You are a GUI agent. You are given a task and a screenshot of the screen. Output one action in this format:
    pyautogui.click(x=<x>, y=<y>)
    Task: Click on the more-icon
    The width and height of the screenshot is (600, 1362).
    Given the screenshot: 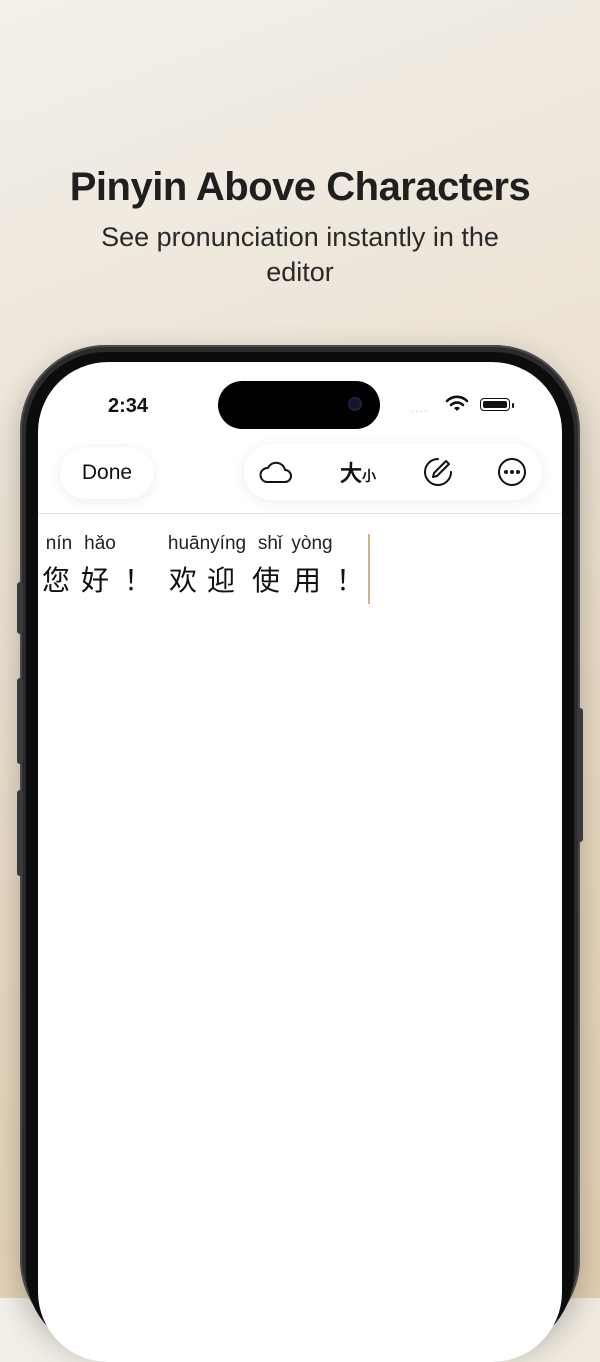 What is the action you would take?
    pyautogui.click(x=512, y=472)
    